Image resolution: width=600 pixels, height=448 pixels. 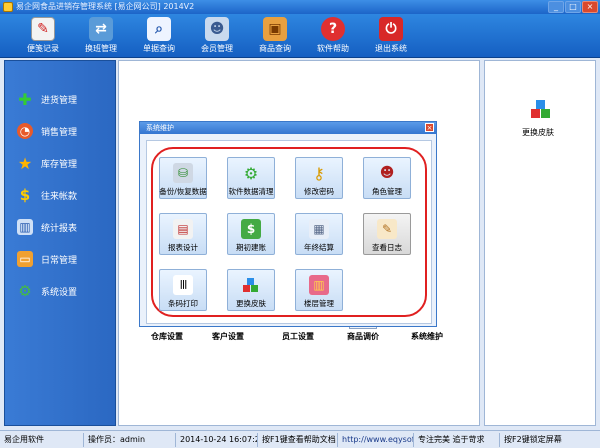 What do you see at coordinates (25, 99) in the screenshot?
I see `plus-icon: ✚` at bounding box center [25, 99].